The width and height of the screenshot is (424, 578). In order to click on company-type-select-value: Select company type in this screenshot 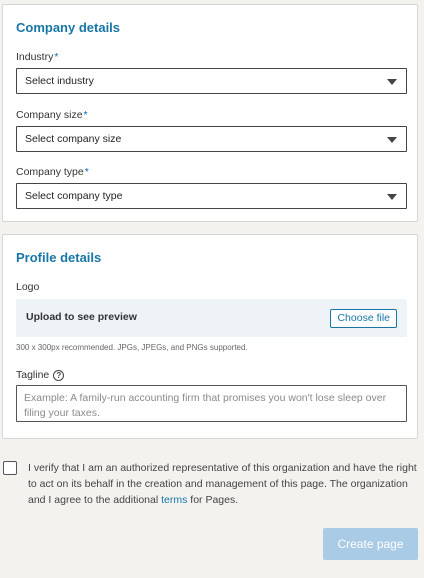, I will do `click(74, 196)`.